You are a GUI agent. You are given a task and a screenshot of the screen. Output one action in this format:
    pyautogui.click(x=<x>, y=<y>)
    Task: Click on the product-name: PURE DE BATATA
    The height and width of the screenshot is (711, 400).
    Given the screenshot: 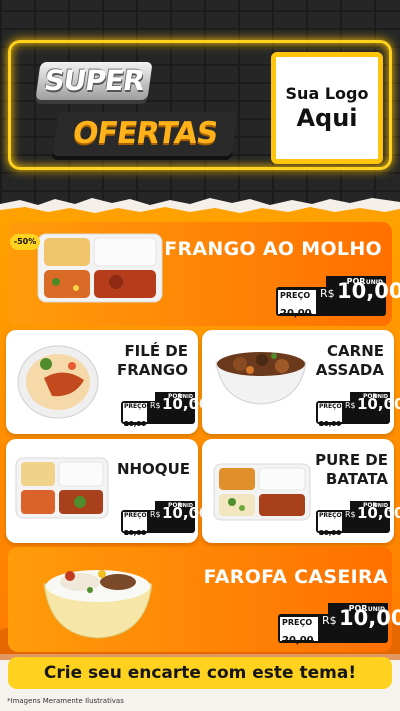 What is the action you would take?
    pyautogui.click(x=351, y=470)
    